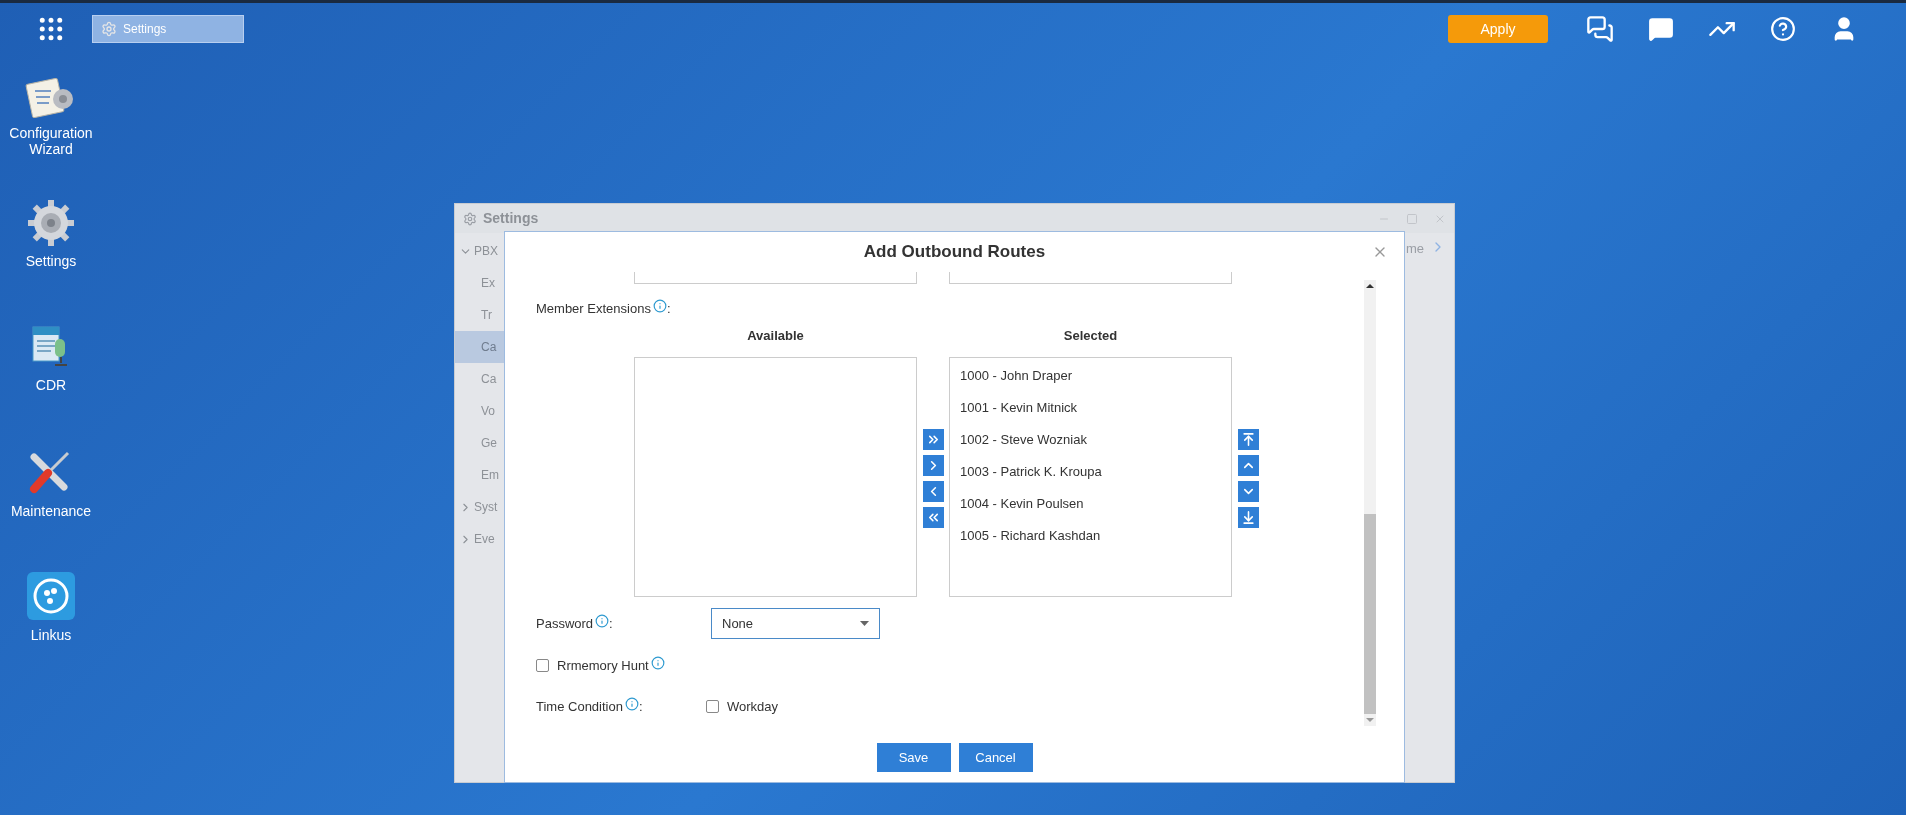 The width and height of the screenshot is (1906, 815). I want to click on list-title: Selected, so click(1090, 336).